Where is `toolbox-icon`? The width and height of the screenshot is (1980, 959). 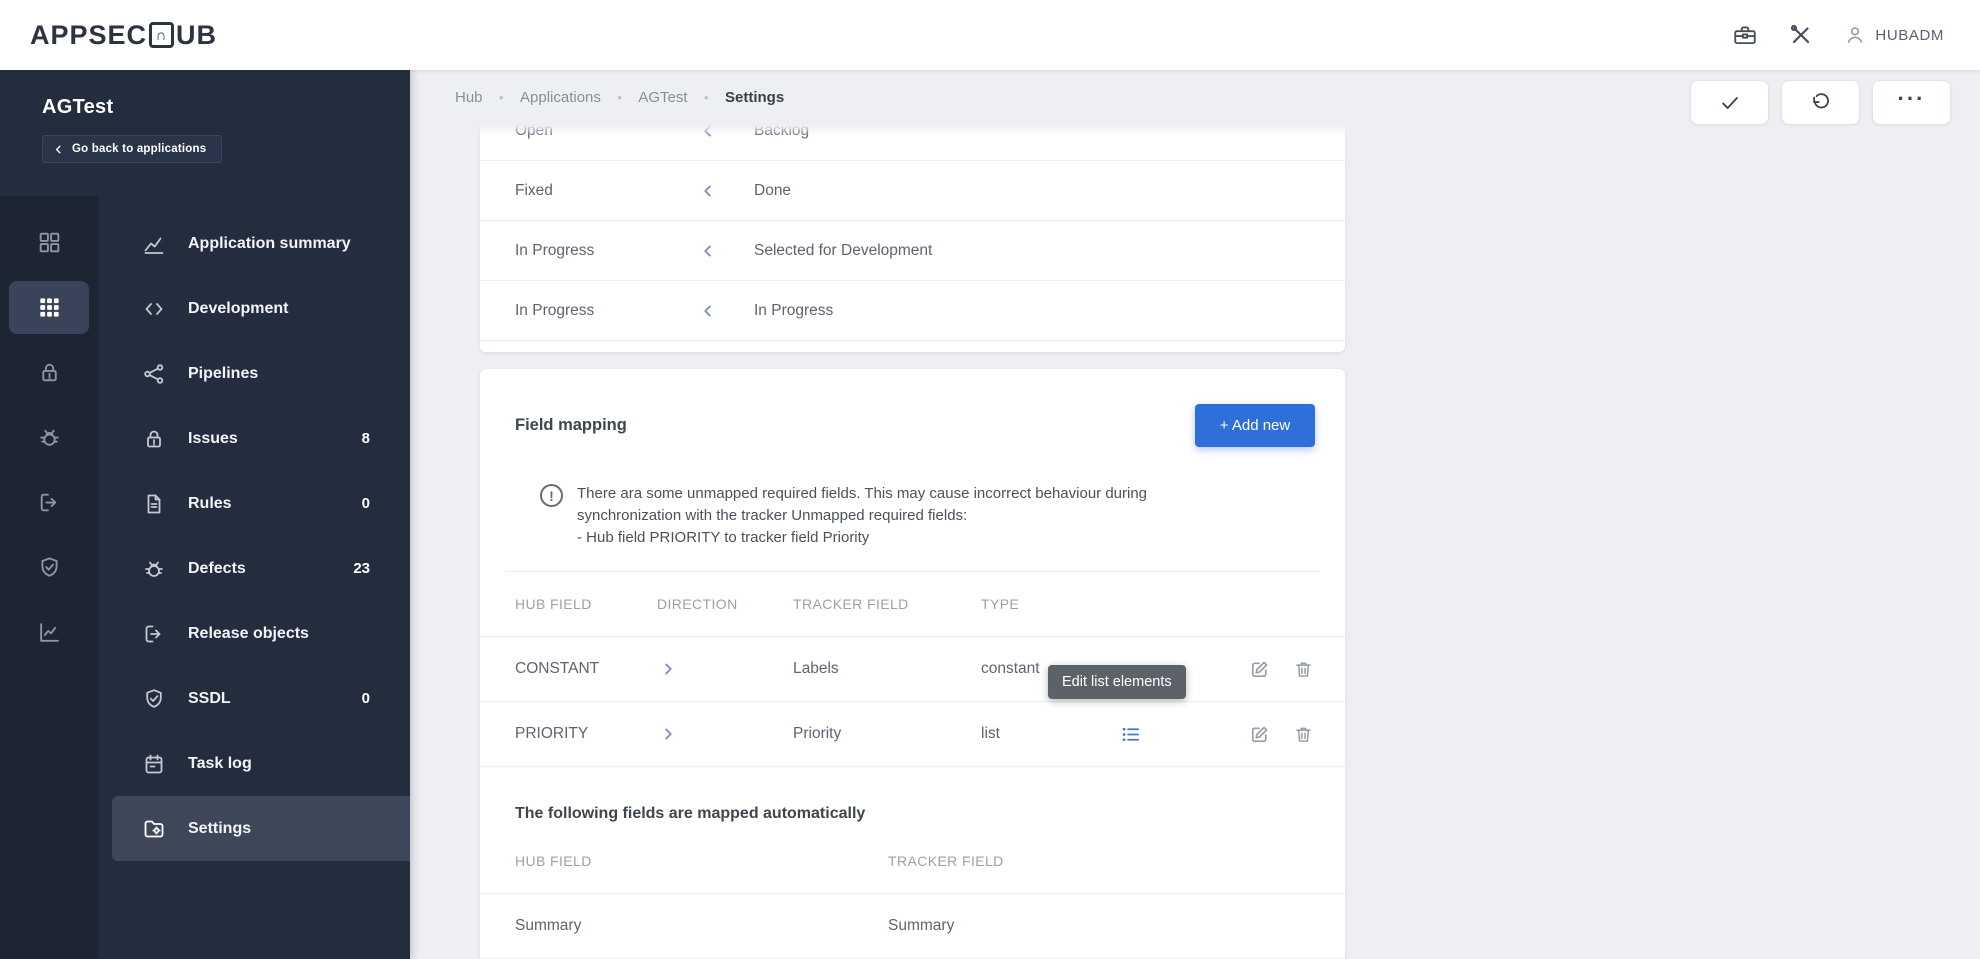 toolbox-icon is located at coordinates (1745, 35).